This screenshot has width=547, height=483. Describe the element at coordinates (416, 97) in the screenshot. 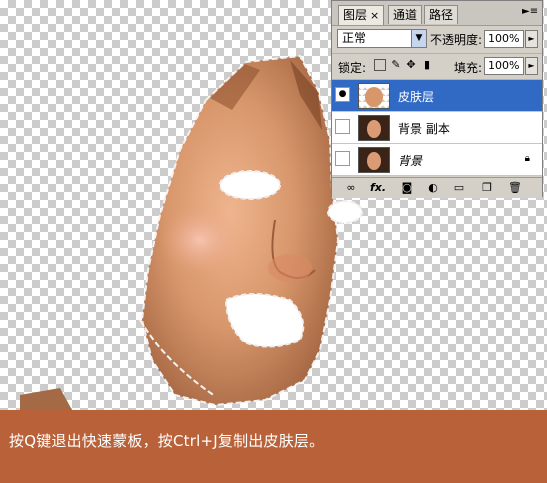

I see `layer-name: 皮肤层` at that location.